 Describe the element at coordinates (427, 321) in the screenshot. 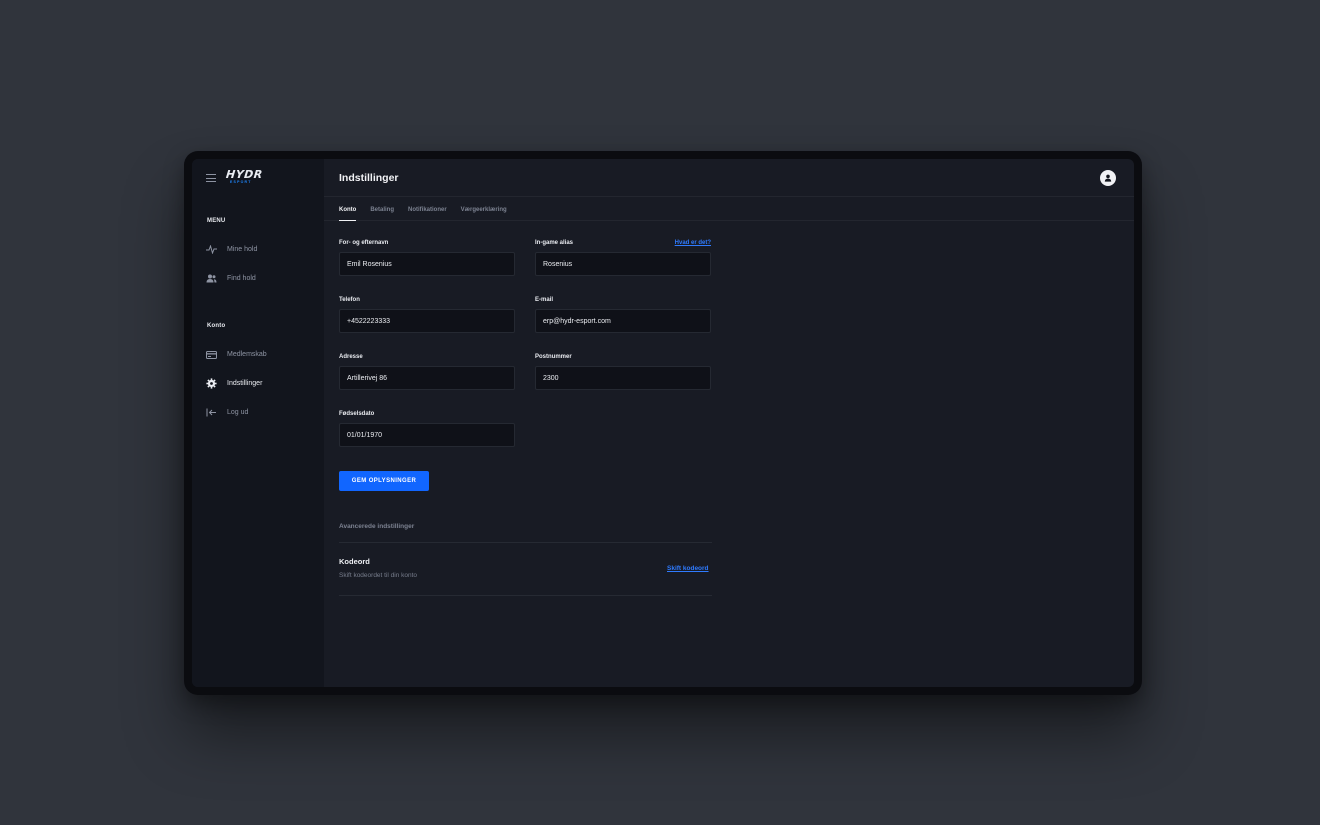

I see `phone-input: +4522223333` at that location.